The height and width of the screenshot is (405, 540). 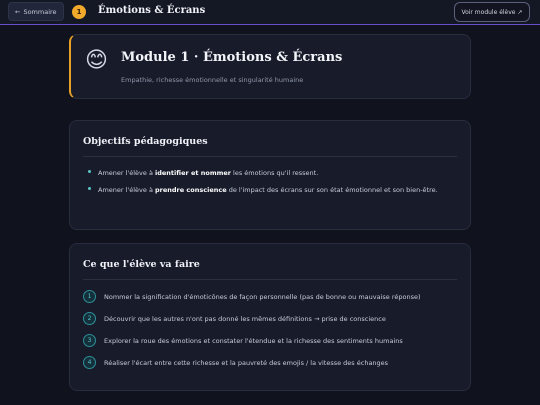 What do you see at coordinates (193, 173) in the screenshot?
I see `objective-emphasis: identifier et nommer` at bounding box center [193, 173].